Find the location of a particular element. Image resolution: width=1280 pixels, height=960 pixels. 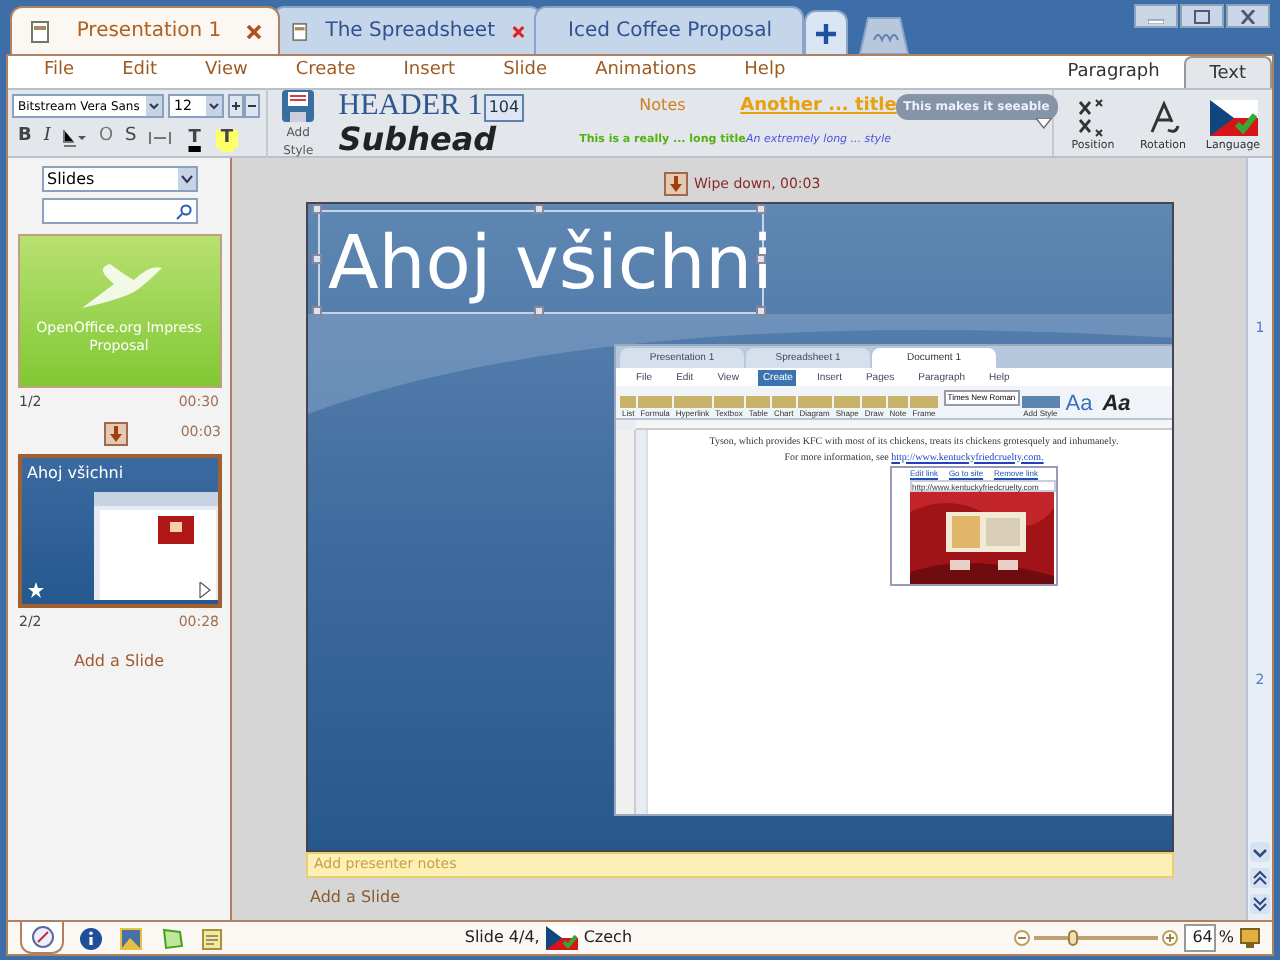

star-icon is located at coordinates (35, 589).